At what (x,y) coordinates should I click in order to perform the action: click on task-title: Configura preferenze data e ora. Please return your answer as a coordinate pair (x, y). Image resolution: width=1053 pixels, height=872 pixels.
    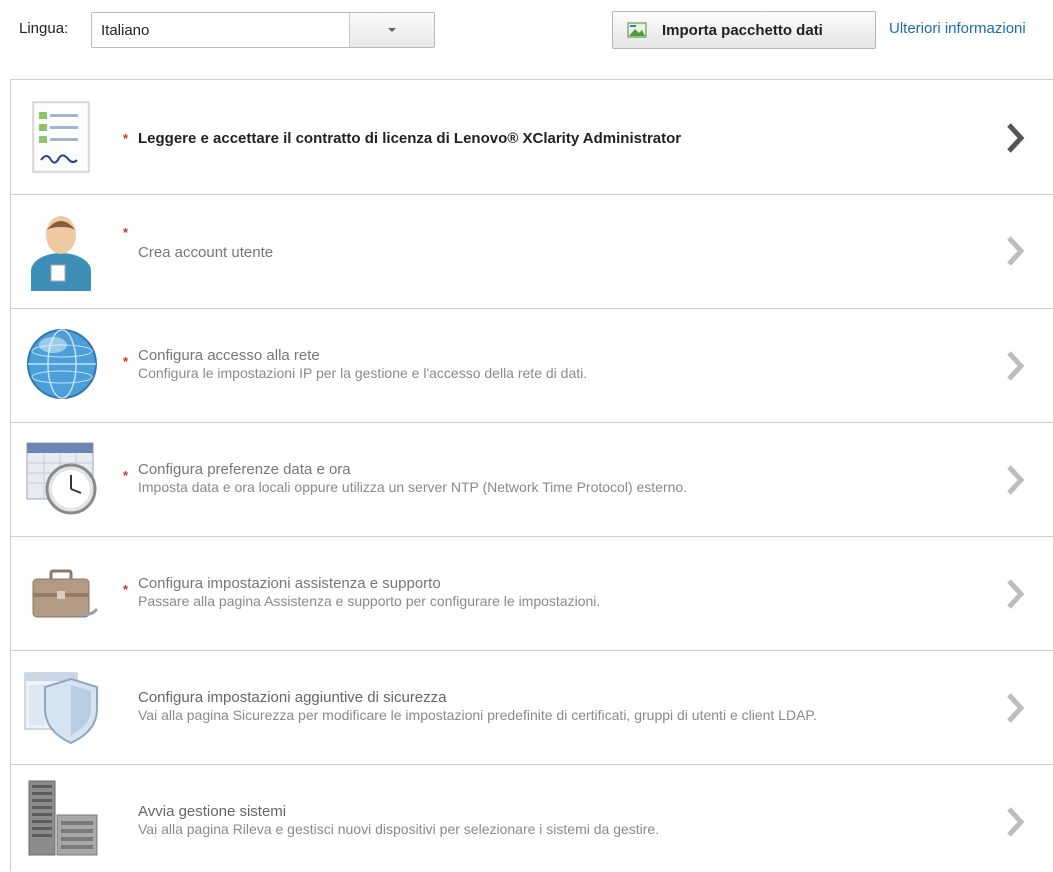
    Looking at the image, I should click on (244, 469).